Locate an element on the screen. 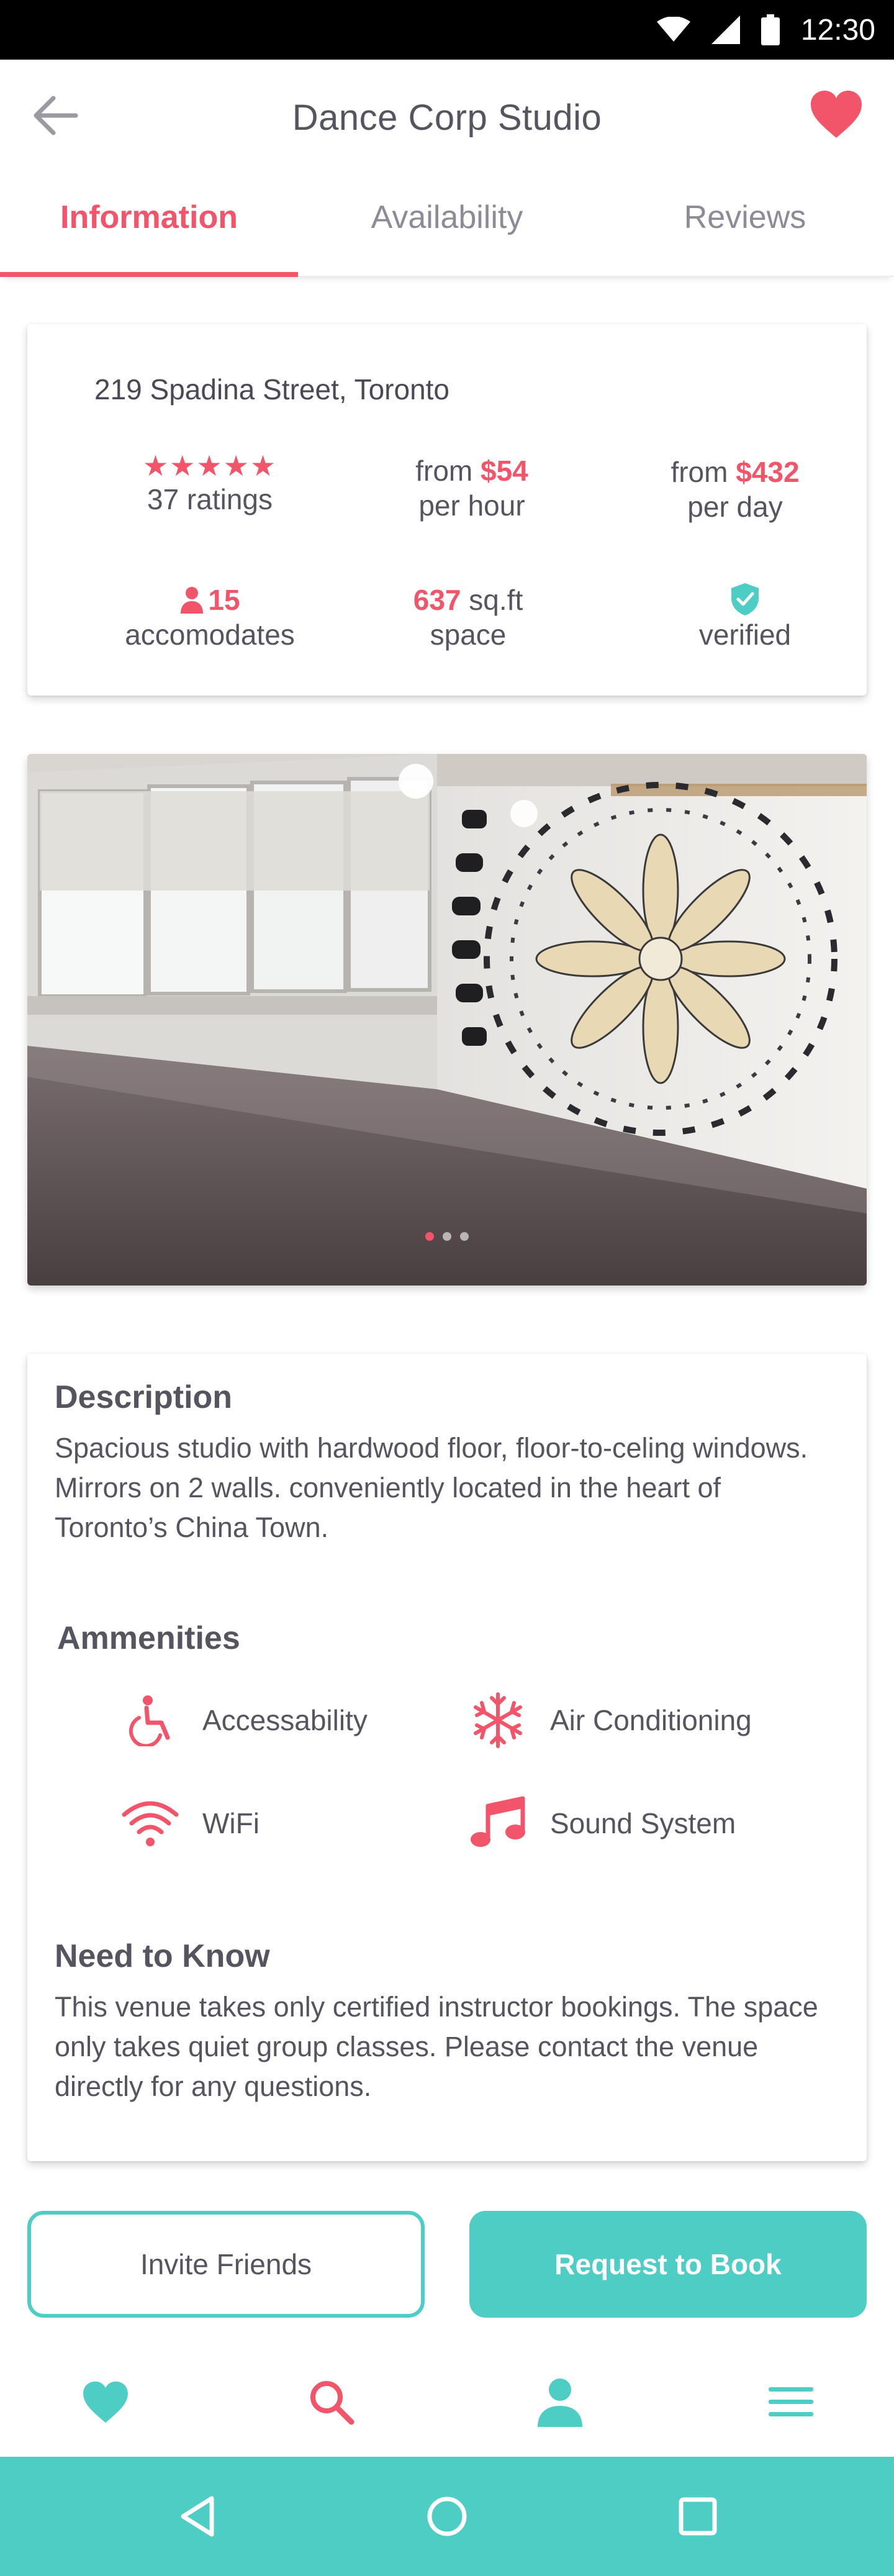 This screenshot has height=2576, width=894. tab-indicator is located at coordinates (149, 274).